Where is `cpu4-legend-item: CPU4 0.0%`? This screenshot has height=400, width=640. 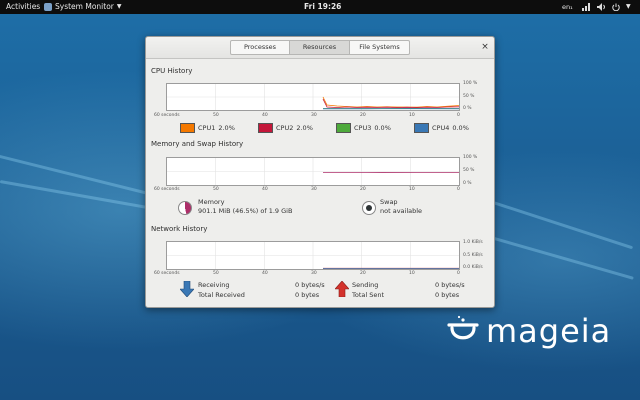 cpu4-legend-item: CPU4 0.0% is located at coordinates (441, 128).